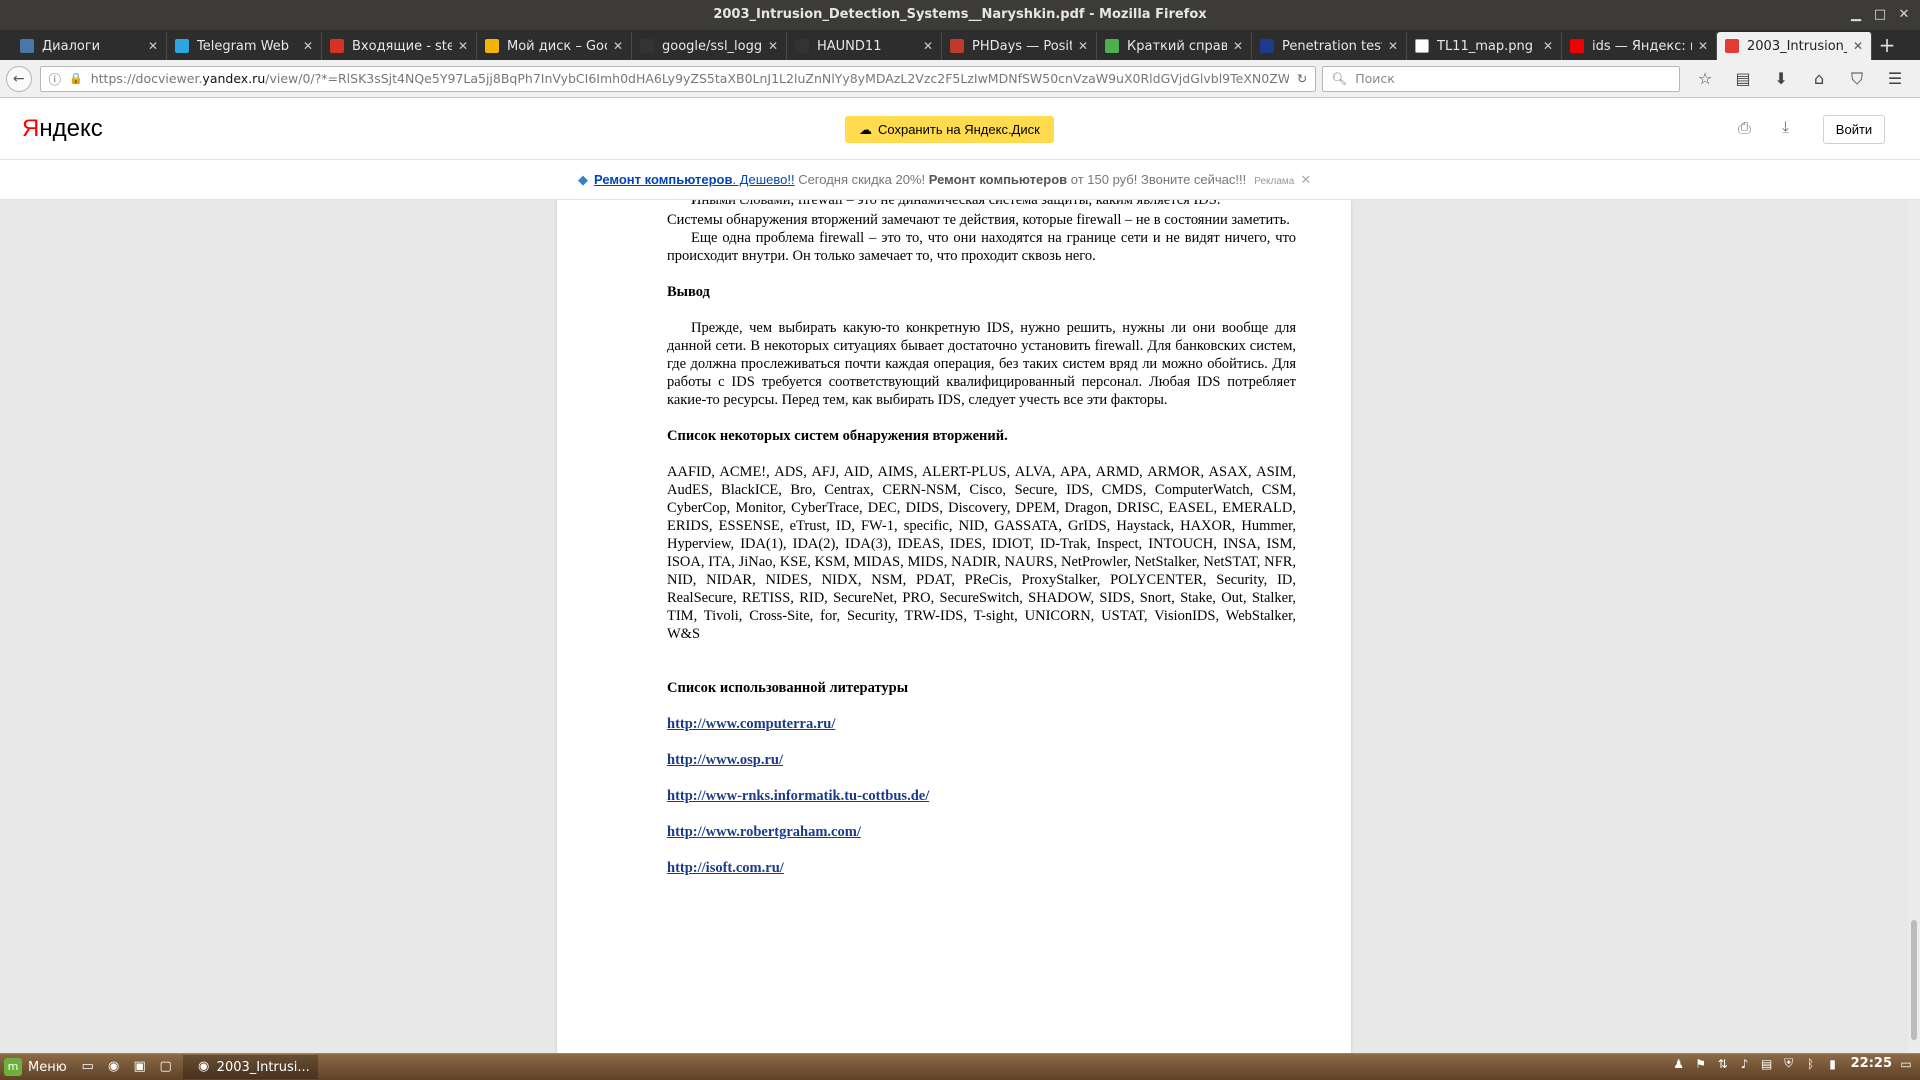 The image size is (1920, 1080). What do you see at coordinates (1339, 78) in the screenshot?
I see `search-icon: 🔍︎` at bounding box center [1339, 78].